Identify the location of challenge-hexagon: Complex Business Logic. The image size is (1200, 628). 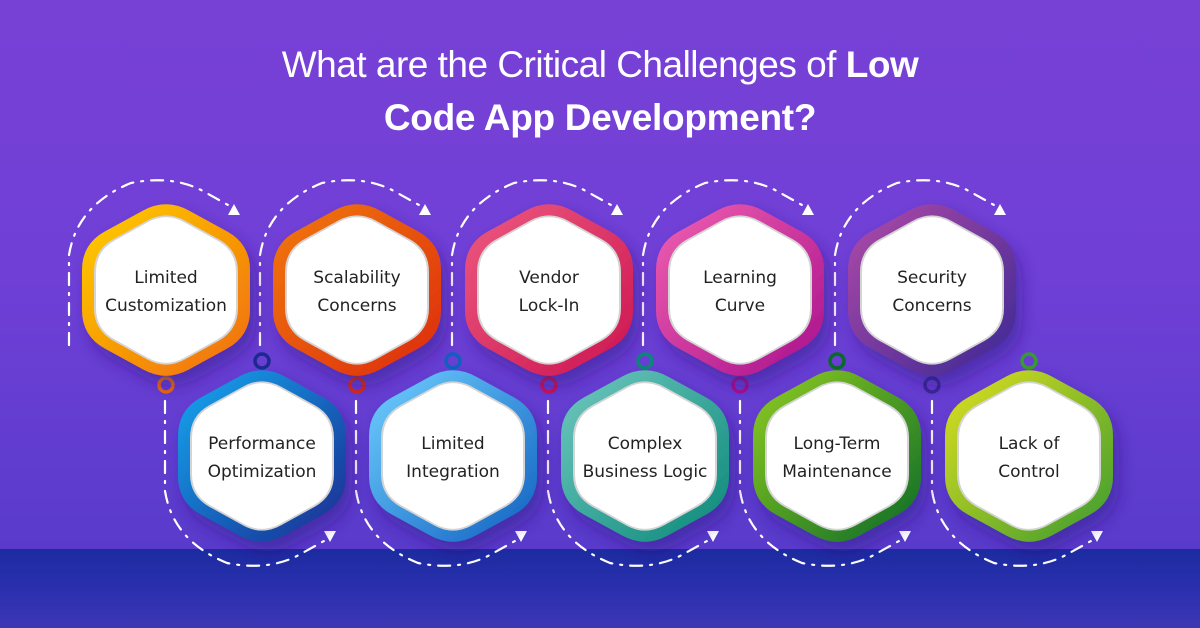
(645, 447).